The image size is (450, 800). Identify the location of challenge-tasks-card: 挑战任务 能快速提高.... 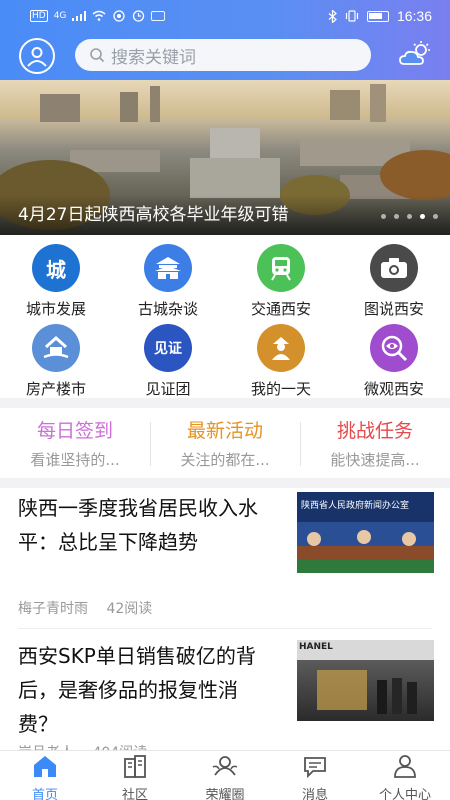
(375, 439).